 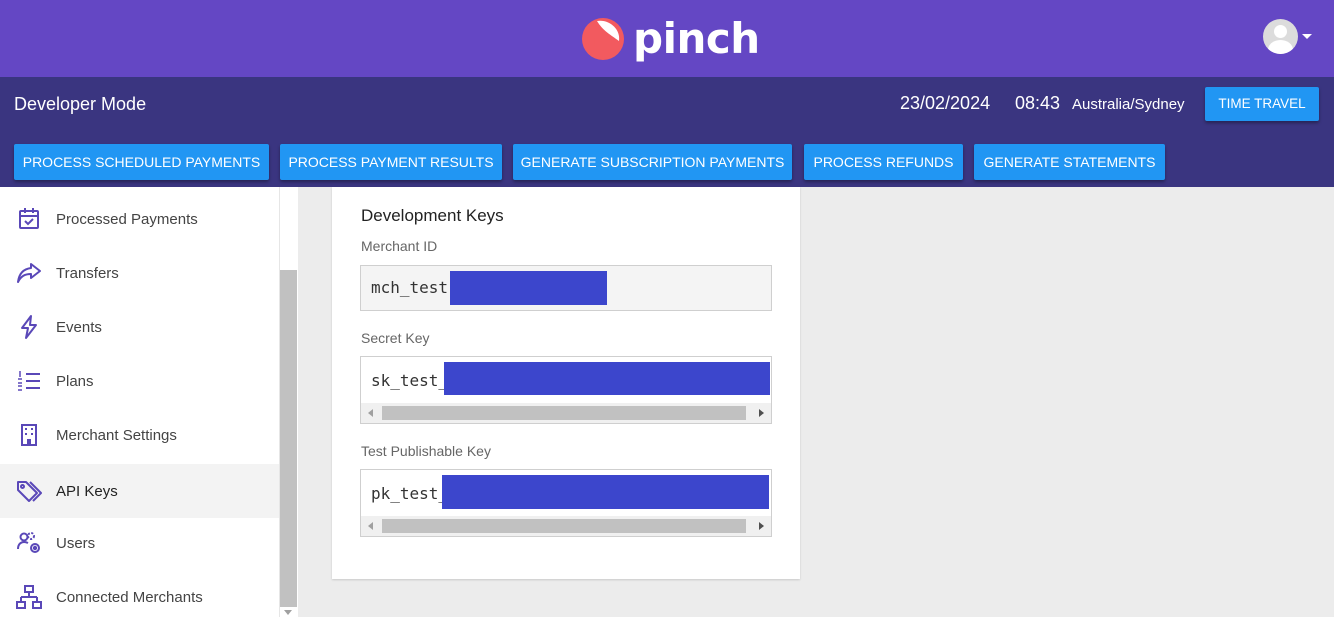 What do you see at coordinates (607, 378) in the screenshot?
I see `redacted-secret-key` at bounding box center [607, 378].